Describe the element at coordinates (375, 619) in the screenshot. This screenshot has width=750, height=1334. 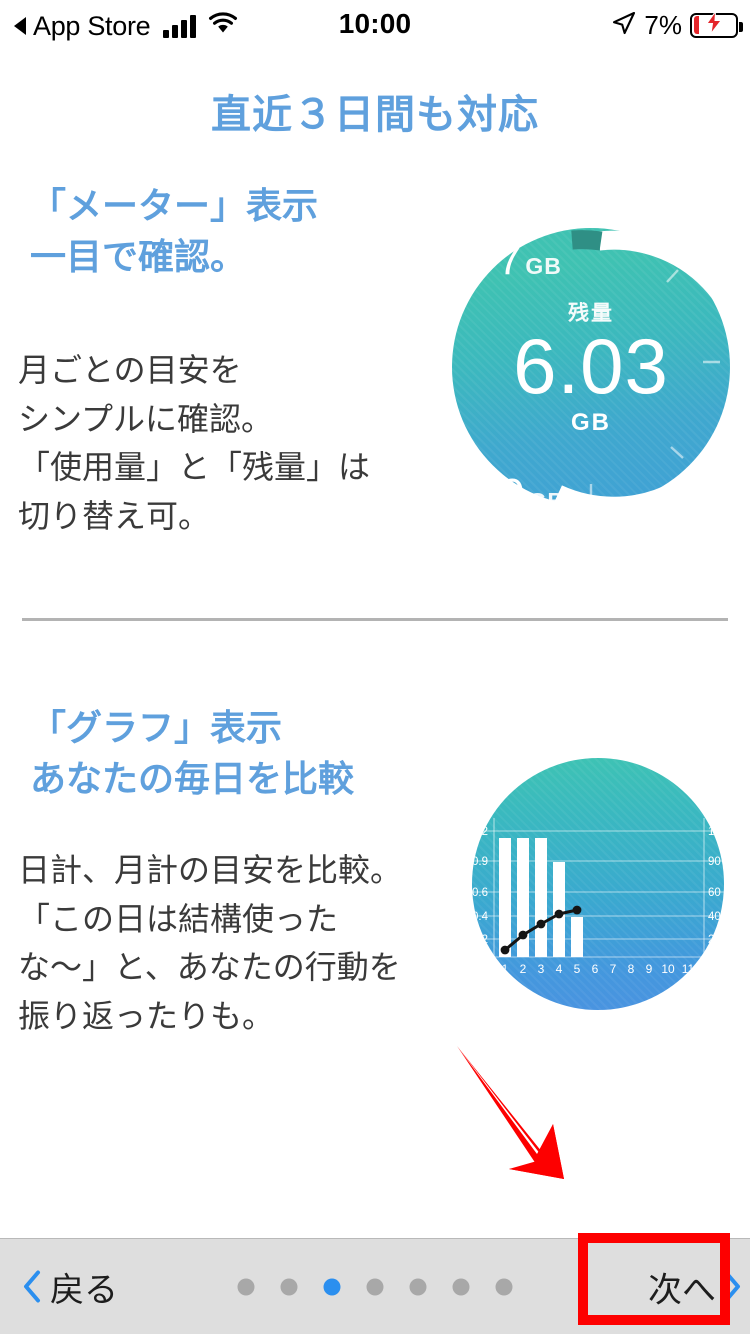
I see `section-divider` at that location.